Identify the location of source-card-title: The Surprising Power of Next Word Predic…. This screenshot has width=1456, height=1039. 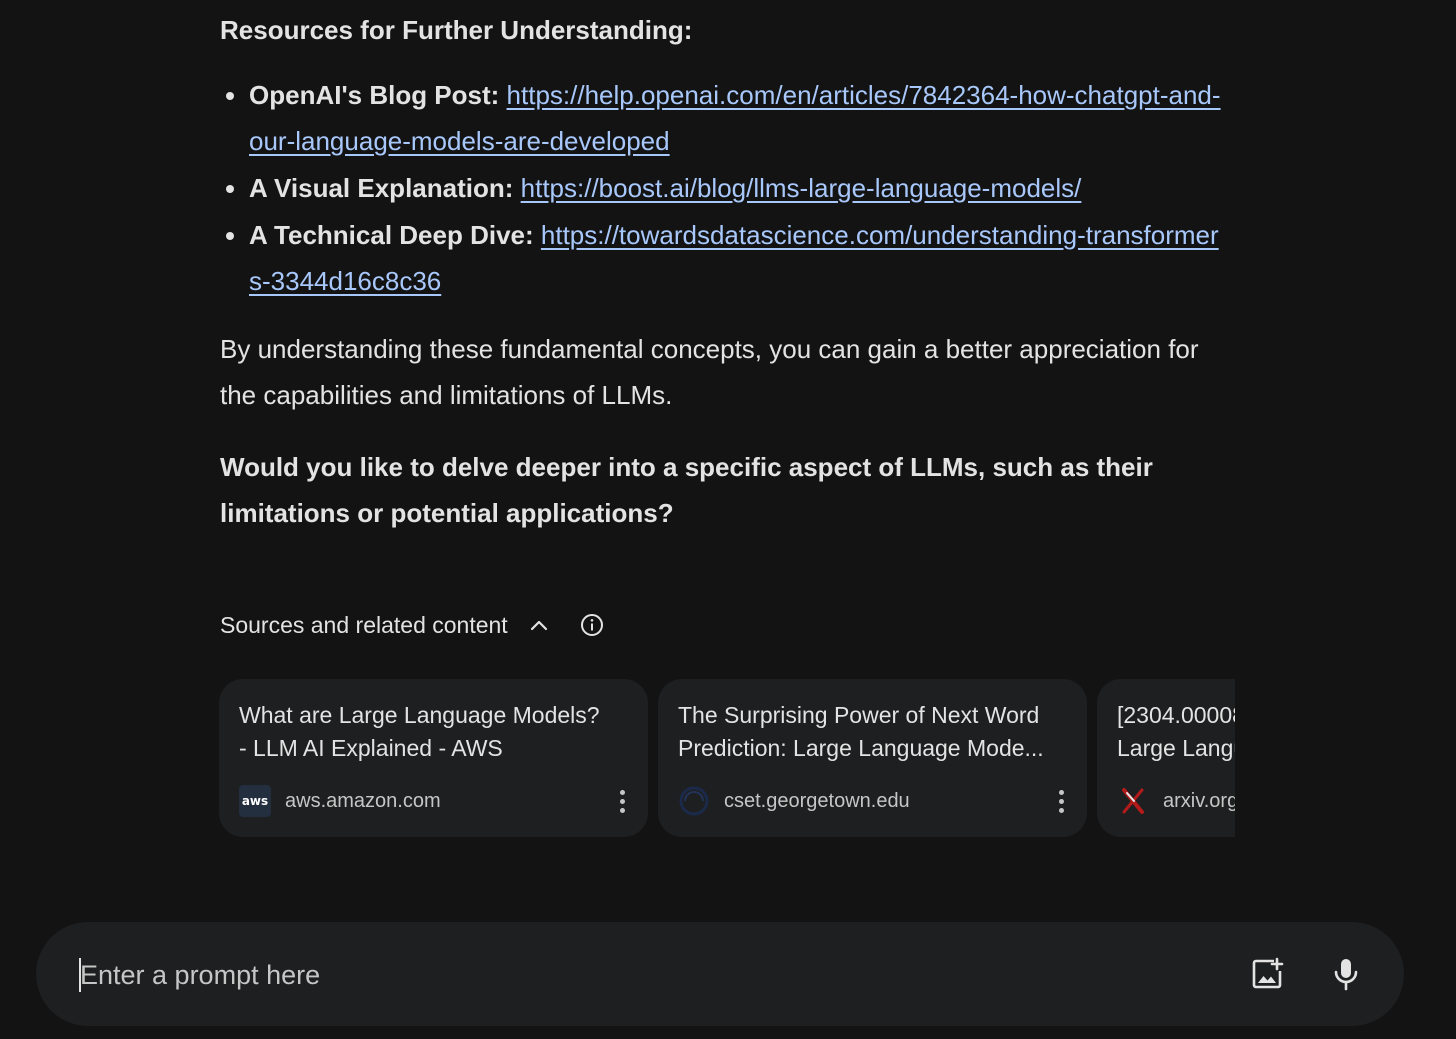
(861, 731).